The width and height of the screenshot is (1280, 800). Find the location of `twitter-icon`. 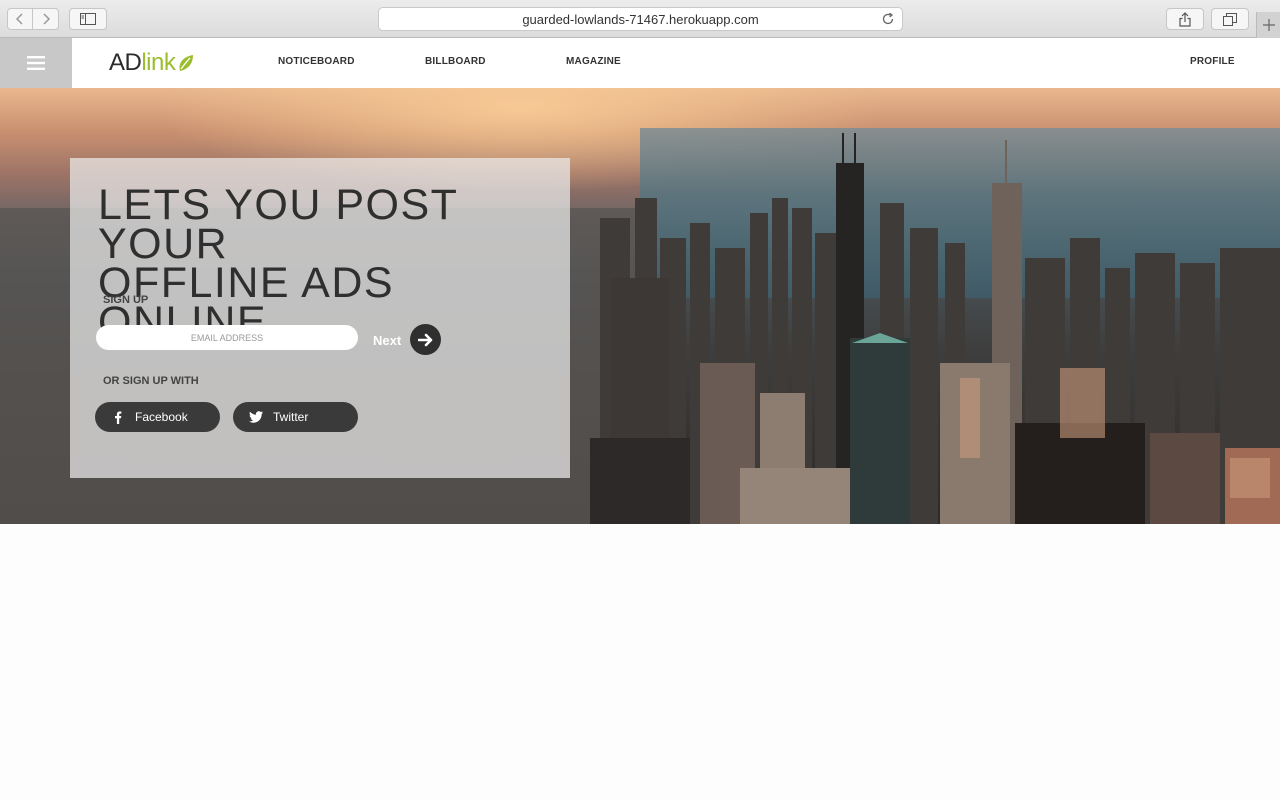

twitter-icon is located at coordinates (256, 417).